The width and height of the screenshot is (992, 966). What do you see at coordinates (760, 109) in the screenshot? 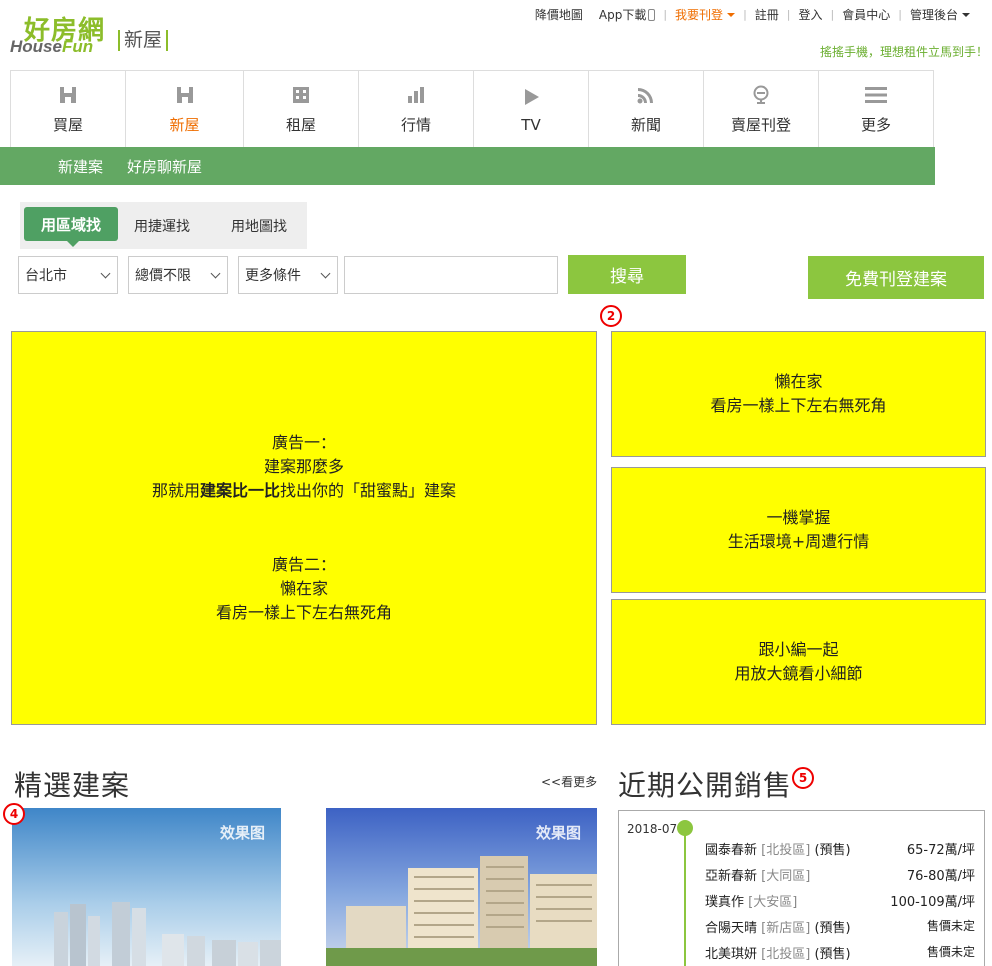
I see `nav-item-sell-post: 賣屋刊登` at bounding box center [760, 109].